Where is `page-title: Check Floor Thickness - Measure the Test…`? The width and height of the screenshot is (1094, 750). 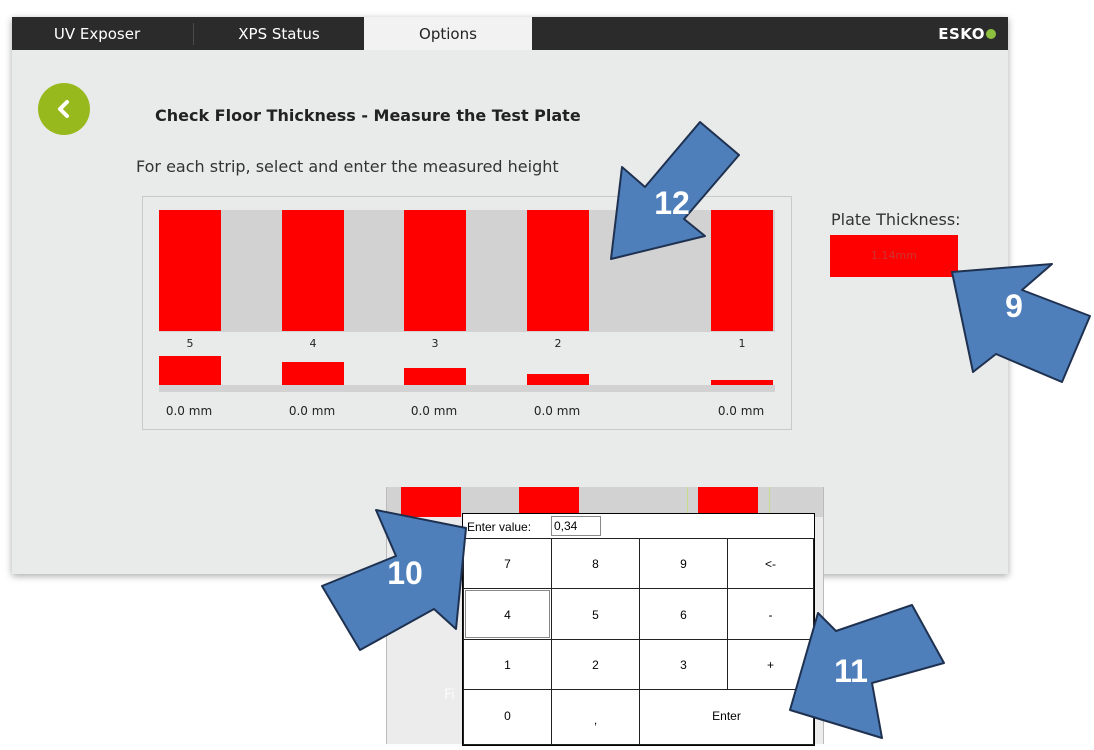
page-title: Check Floor Thickness - Measure the Test… is located at coordinates (368, 115).